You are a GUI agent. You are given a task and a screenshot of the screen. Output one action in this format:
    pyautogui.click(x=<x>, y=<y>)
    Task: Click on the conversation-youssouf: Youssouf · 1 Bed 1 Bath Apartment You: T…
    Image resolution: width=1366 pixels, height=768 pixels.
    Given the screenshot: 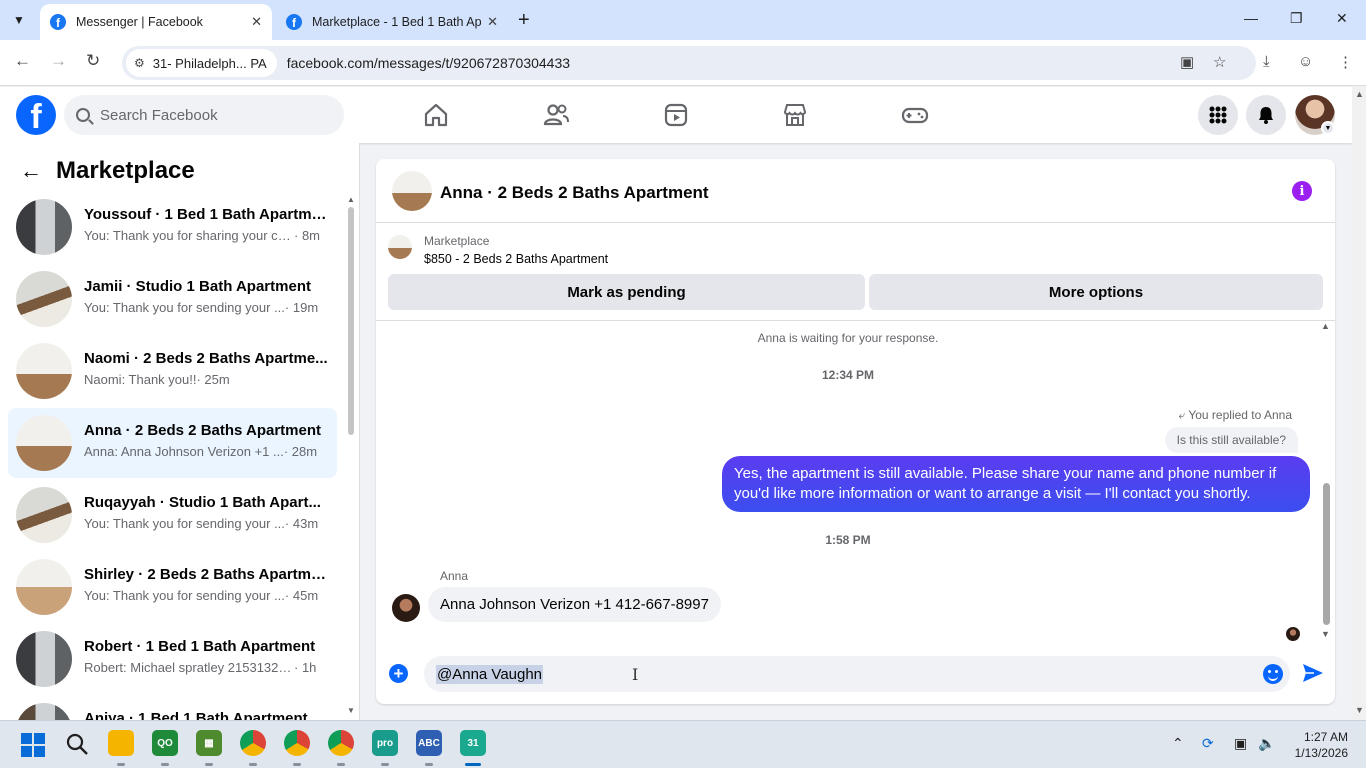 What is the action you would take?
    pyautogui.click(x=172, y=227)
    